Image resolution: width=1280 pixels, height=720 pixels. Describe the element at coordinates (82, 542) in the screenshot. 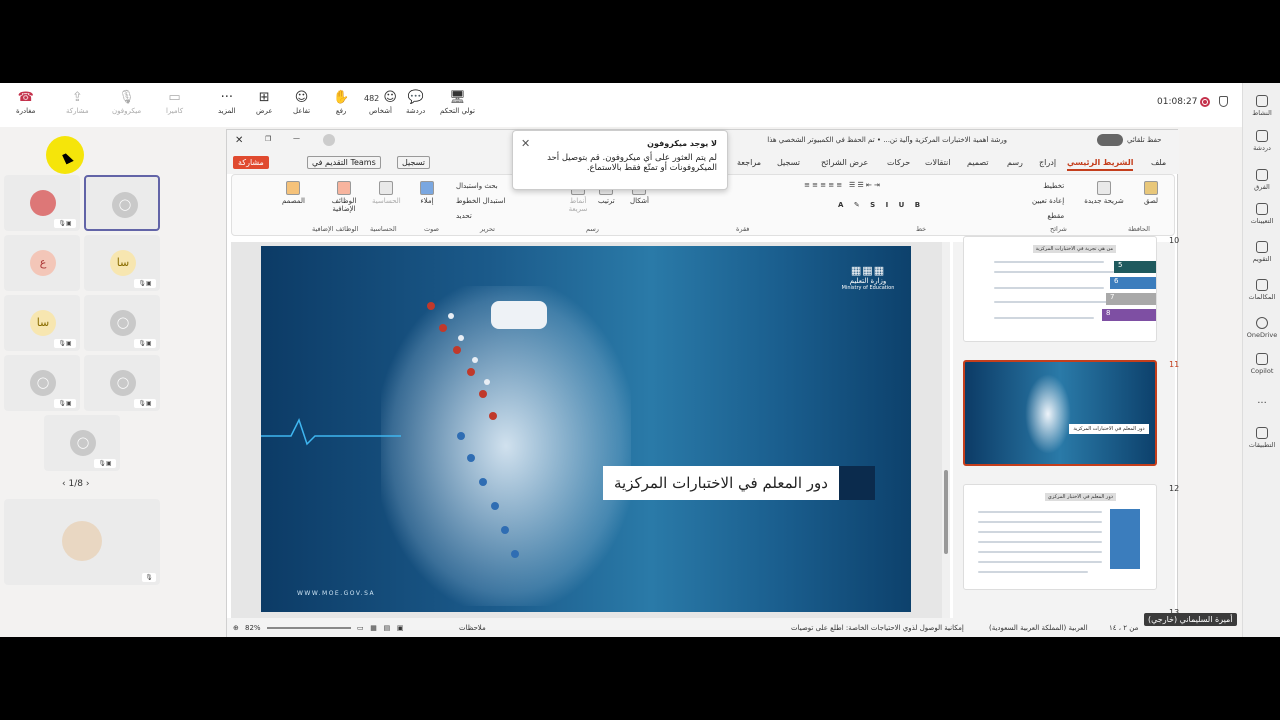

I see `self-view-tile: 🎙` at that location.